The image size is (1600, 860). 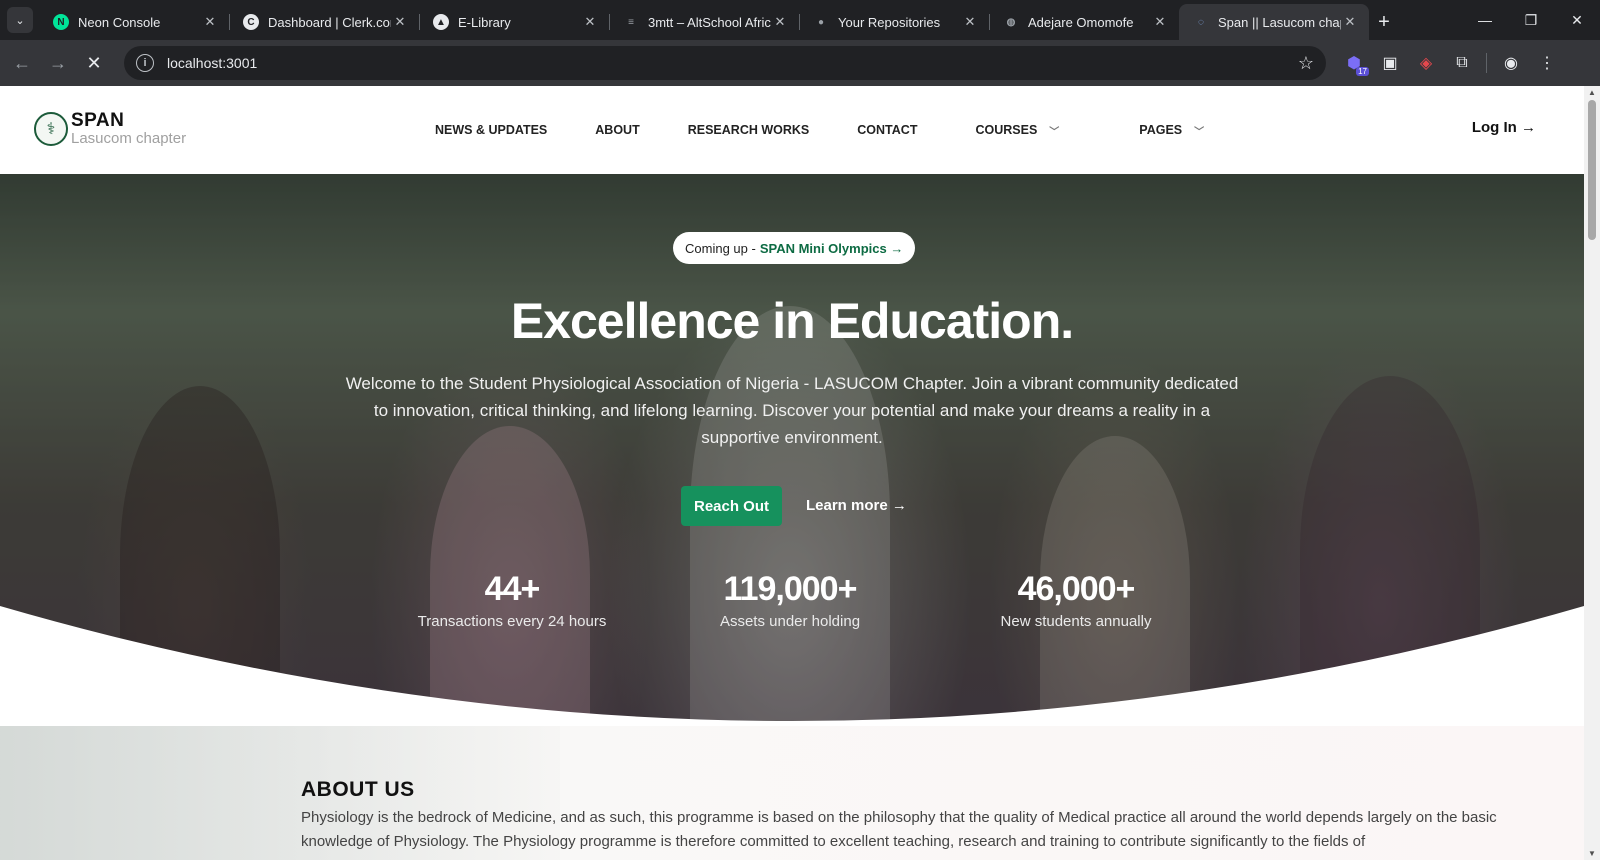 What do you see at coordinates (1076, 621) in the screenshot?
I see `stat-label: New students annually` at bounding box center [1076, 621].